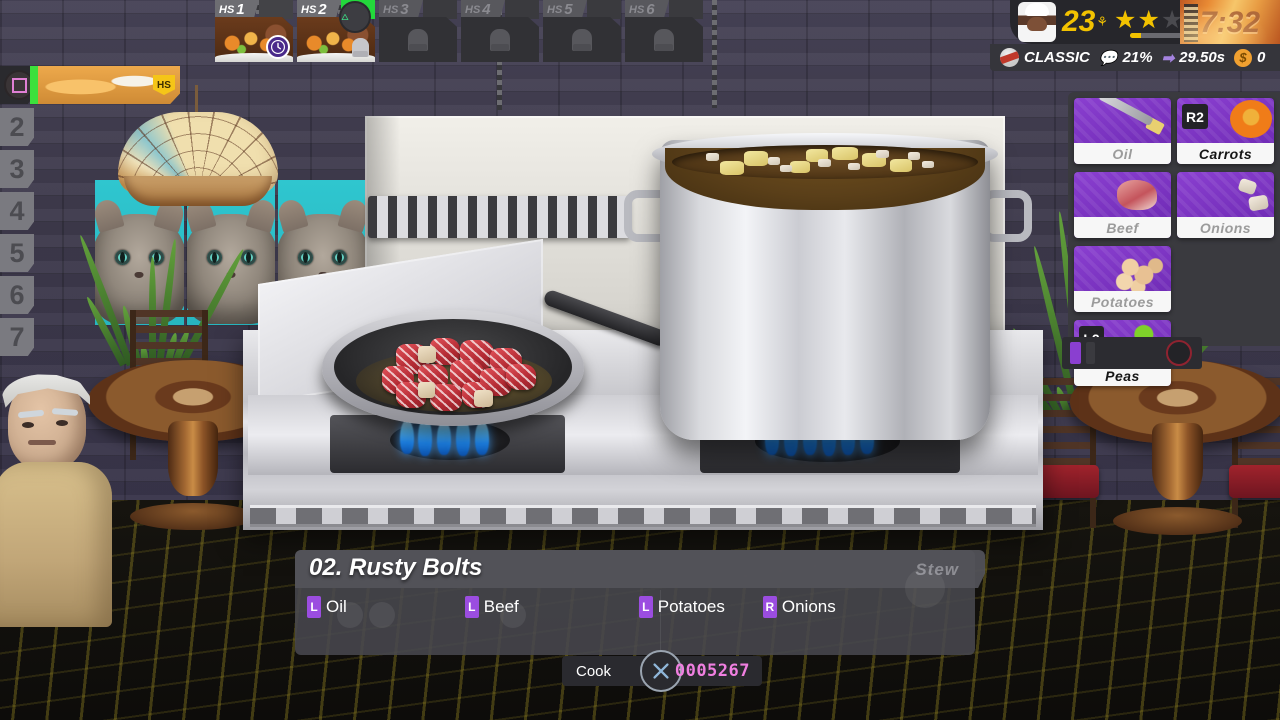  I want to click on heat-slider, so click(1075, 353).